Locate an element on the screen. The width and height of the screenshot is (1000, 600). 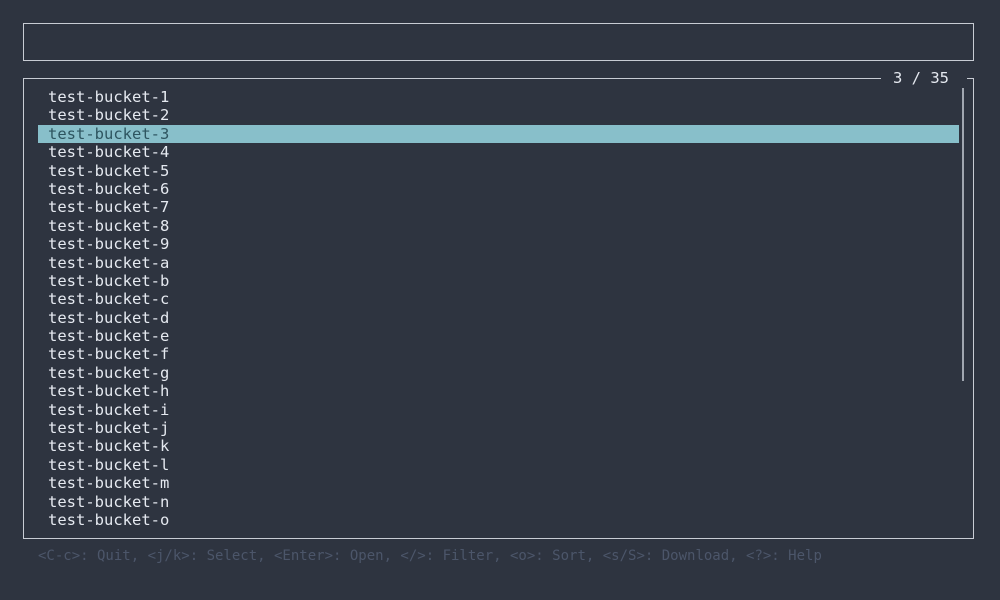
list-item: test-bucket-i is located at coordinates (498, 410).